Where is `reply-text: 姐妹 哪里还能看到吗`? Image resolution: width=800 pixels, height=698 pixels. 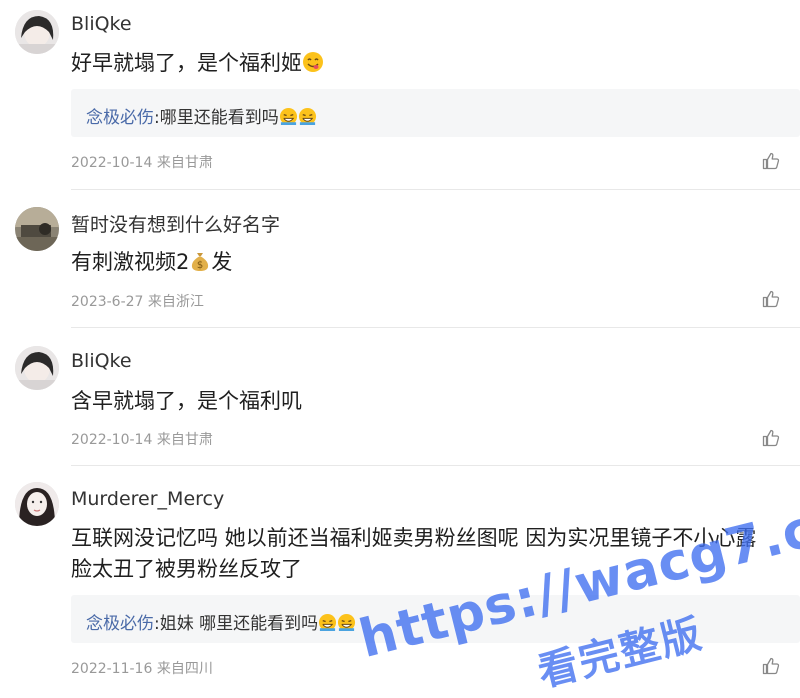 reply-text: 姐妹 哪里还能看到吗 is located at coordinates (239, 624).